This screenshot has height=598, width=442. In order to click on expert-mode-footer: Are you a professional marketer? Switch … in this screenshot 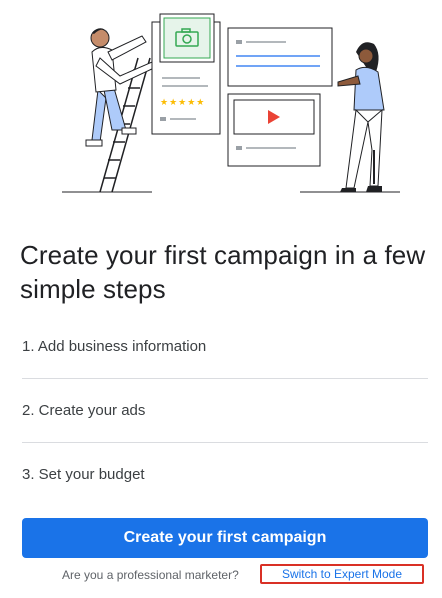, I will do `click(221, 575)`.